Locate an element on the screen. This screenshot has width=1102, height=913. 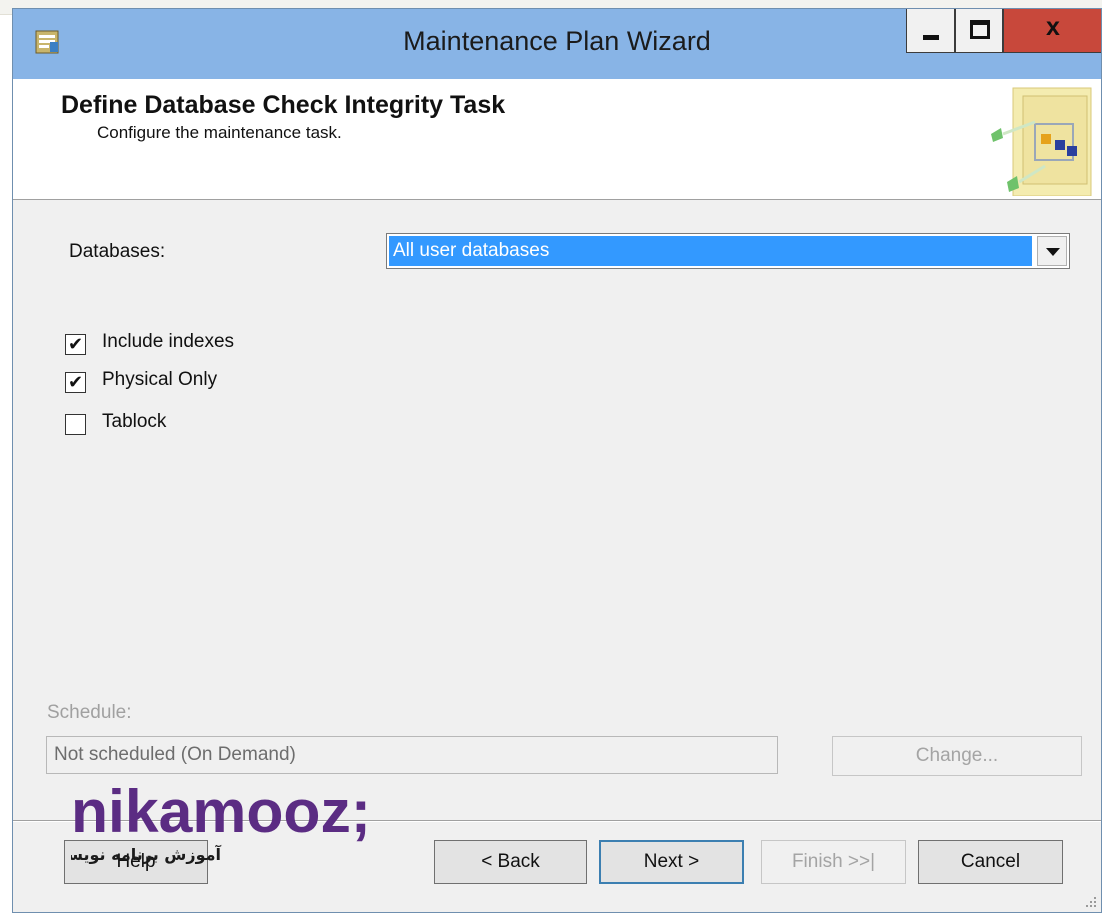
logo-wordmark: nikamooz; is located at coordinates (221, 811).